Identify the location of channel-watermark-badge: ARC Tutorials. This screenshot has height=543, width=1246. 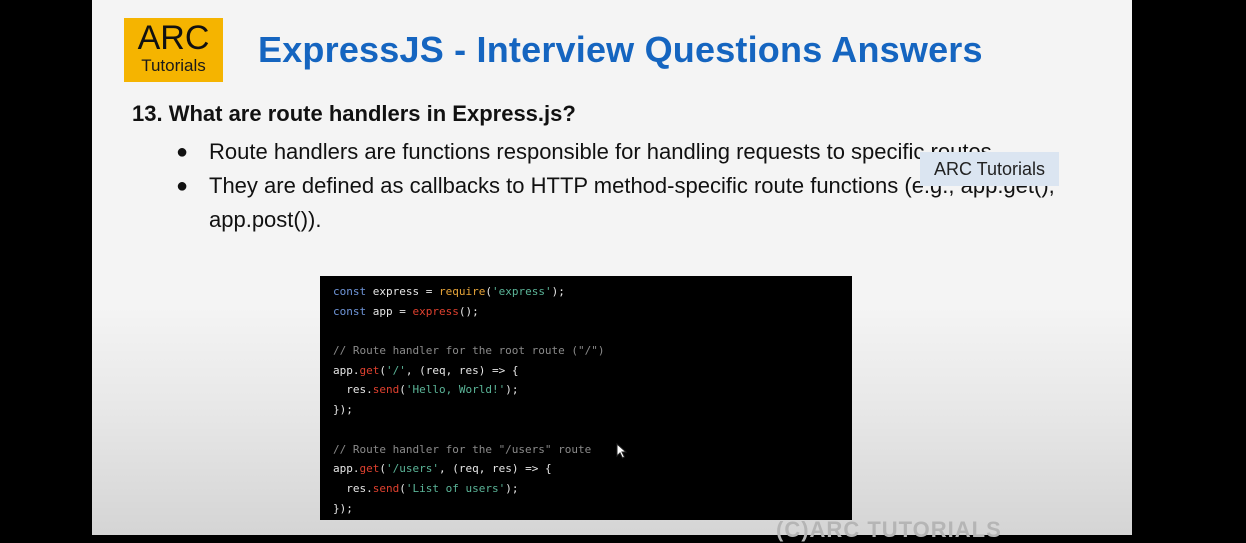
(989, 169).